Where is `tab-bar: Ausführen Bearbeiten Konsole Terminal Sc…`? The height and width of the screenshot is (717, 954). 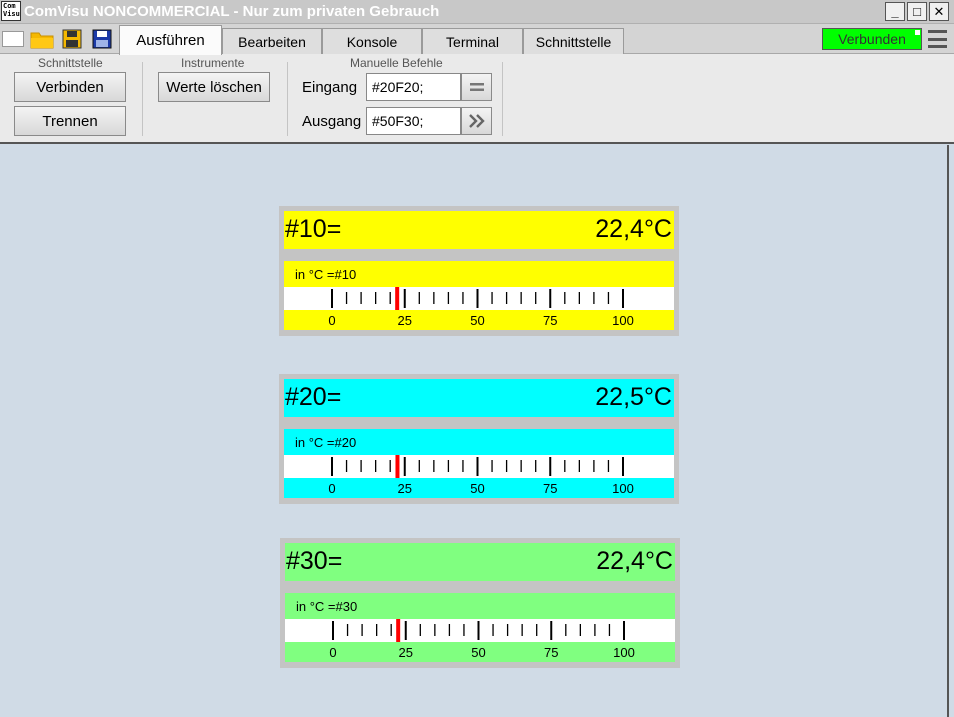
tab-bar: Ausführen Bearbeiten Konsole Terminal Sc… is located at coordinates (477, 39).